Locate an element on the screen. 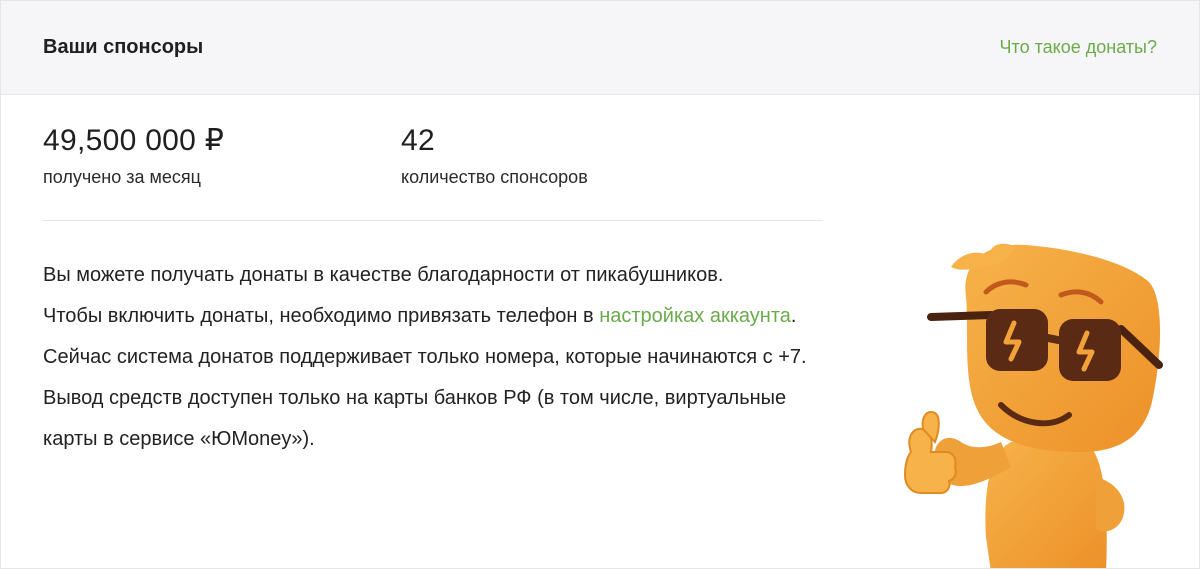  sponsors-count: 42 is located at coordinates (418, 140).